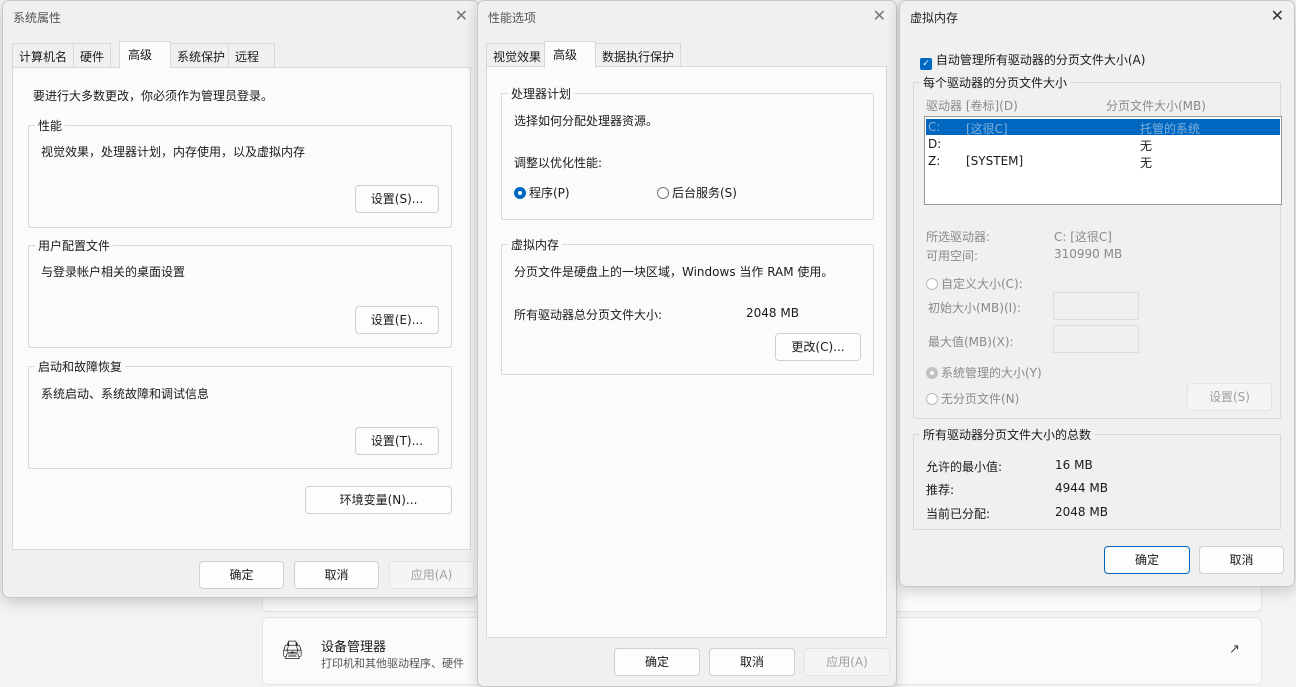  What do you see at coordinates (974, 308) in the screenshot?
I see `initial-size-label: 初始大小(MB)(I):` at bounding box center [974, 308].